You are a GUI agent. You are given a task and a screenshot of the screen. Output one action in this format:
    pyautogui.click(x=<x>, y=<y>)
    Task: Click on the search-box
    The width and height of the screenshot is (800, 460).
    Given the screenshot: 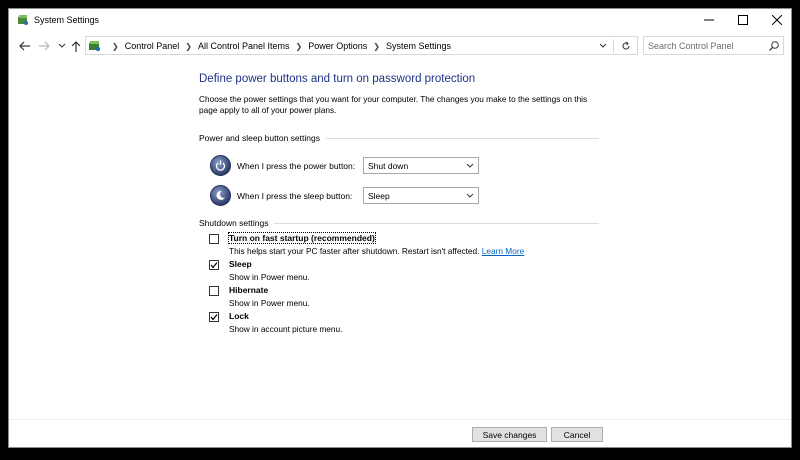 What is the action you would take?
    pyautogui.click(x=713, y=45)
    